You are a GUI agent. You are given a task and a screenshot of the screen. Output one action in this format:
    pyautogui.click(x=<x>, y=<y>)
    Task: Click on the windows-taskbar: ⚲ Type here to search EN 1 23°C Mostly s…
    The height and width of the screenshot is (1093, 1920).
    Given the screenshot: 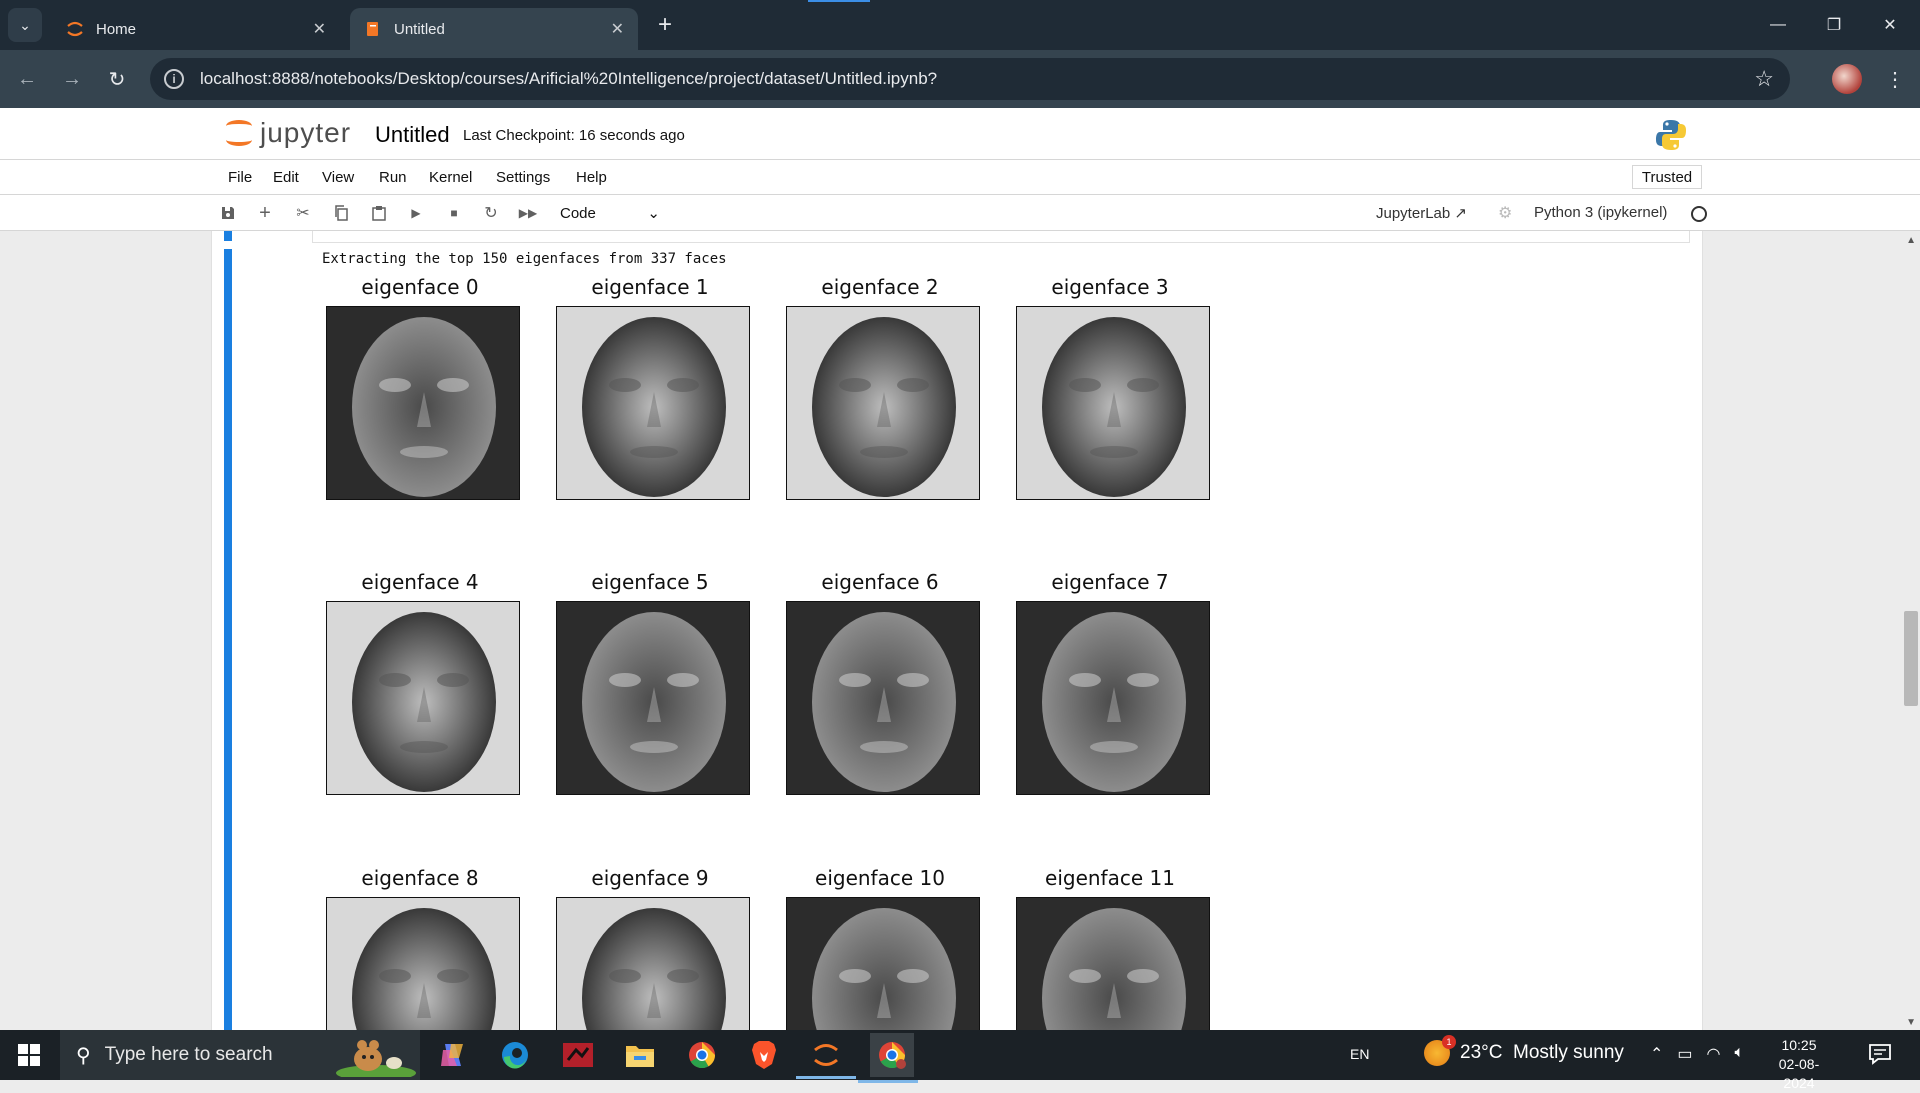 What is the action you would take?
    pyautogui.click(x=960, y=1060)
    